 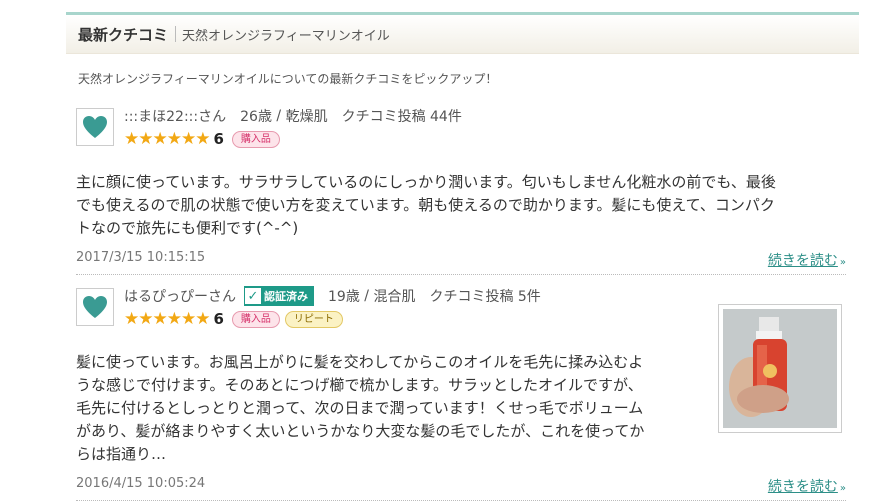 I want to click on reviewer-skin-type: 混合肌, so click(x=394, y=297).